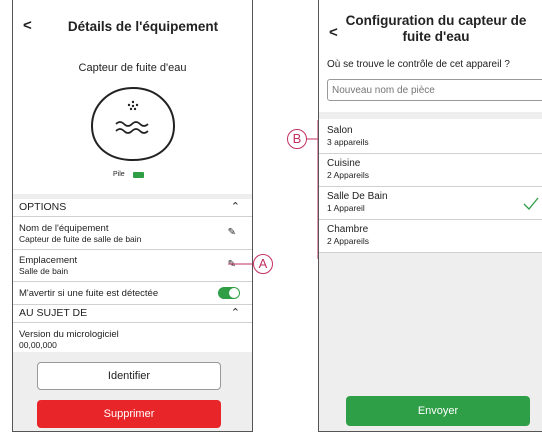 The image size is (542, 432). I want to click on location-row: Emplacement Salle de bain, so click(48, 265).